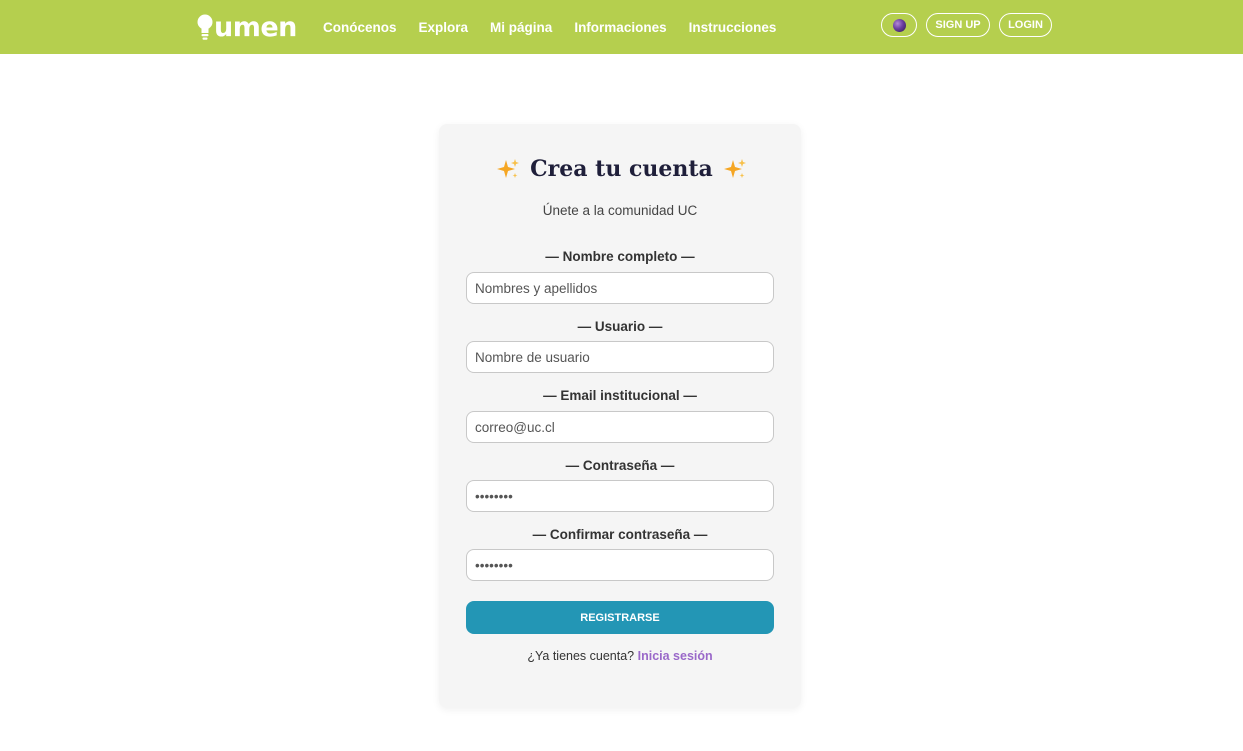  I want to click on form-title-row: Crea tu cuenta, so click(621, 169).